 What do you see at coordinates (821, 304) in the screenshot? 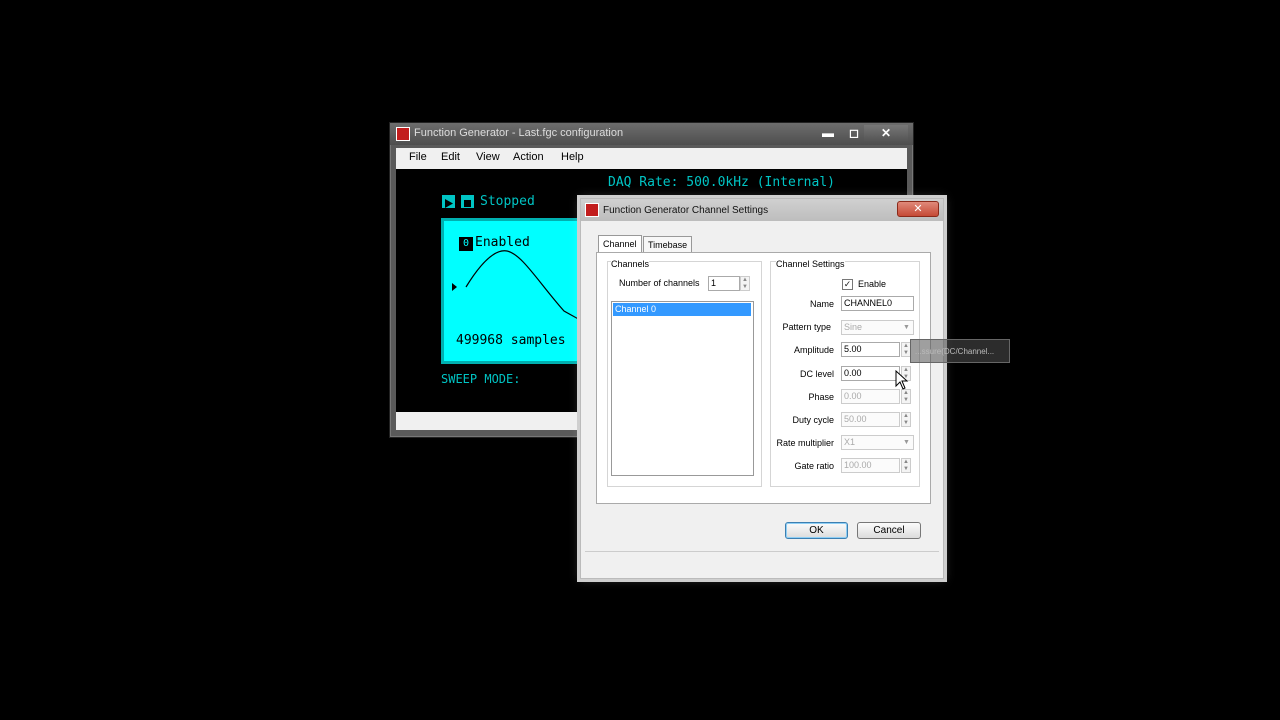
I see `name-label: Name` at bounding box center [821, 304].